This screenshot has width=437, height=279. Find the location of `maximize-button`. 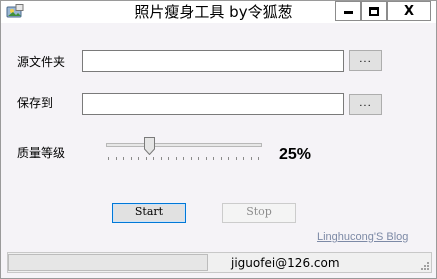

maximize-button is located at coordinates (374, 11).